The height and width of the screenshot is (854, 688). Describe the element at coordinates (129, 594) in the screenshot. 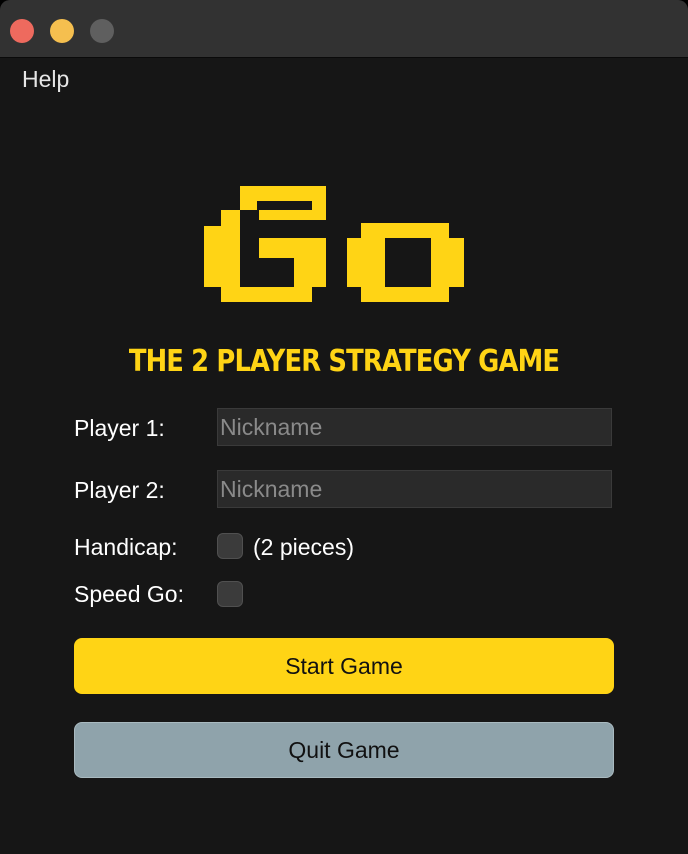

I see `speed-go-label: Speed Go:` at that location.